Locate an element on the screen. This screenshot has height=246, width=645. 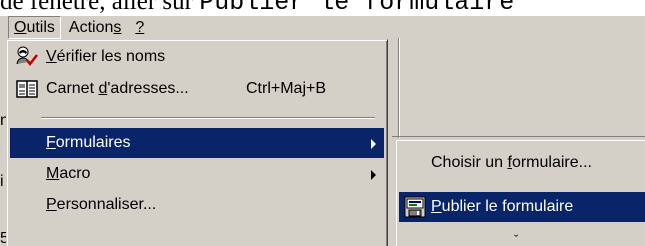
chevron-down-icon: ˇ is located at coordinates (516, 239).